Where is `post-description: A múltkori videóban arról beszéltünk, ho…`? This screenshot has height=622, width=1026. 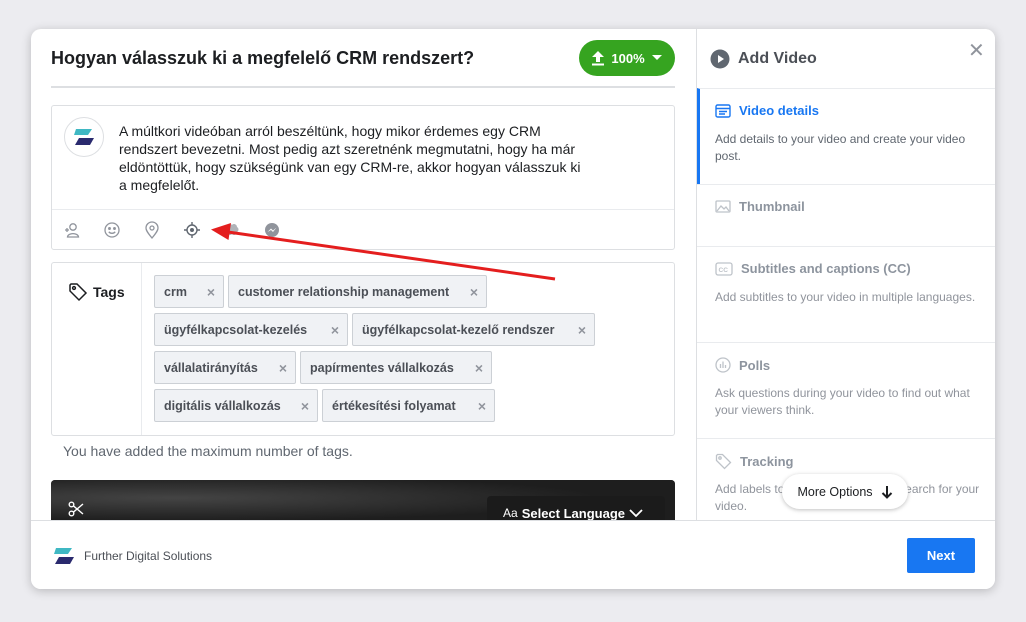 post-description: A múltkori videóban arról beszéltünk, ho… is located at coordinates (354, 158).